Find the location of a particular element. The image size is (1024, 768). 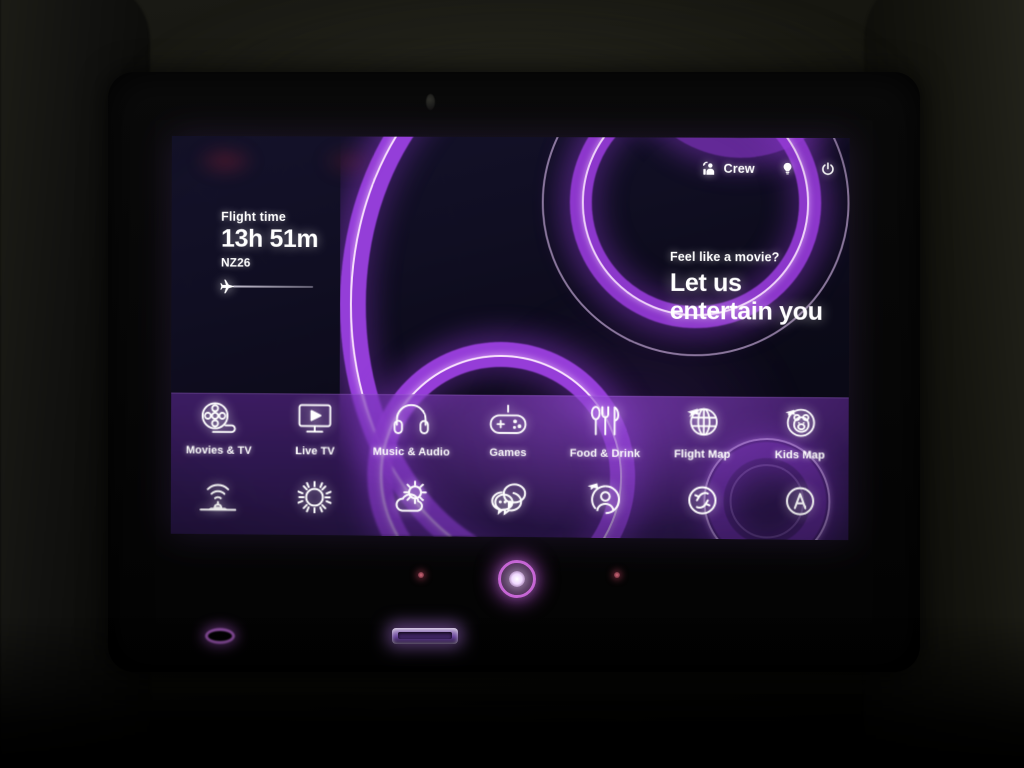

film-reel-icon is located at coordinates (219, 421).